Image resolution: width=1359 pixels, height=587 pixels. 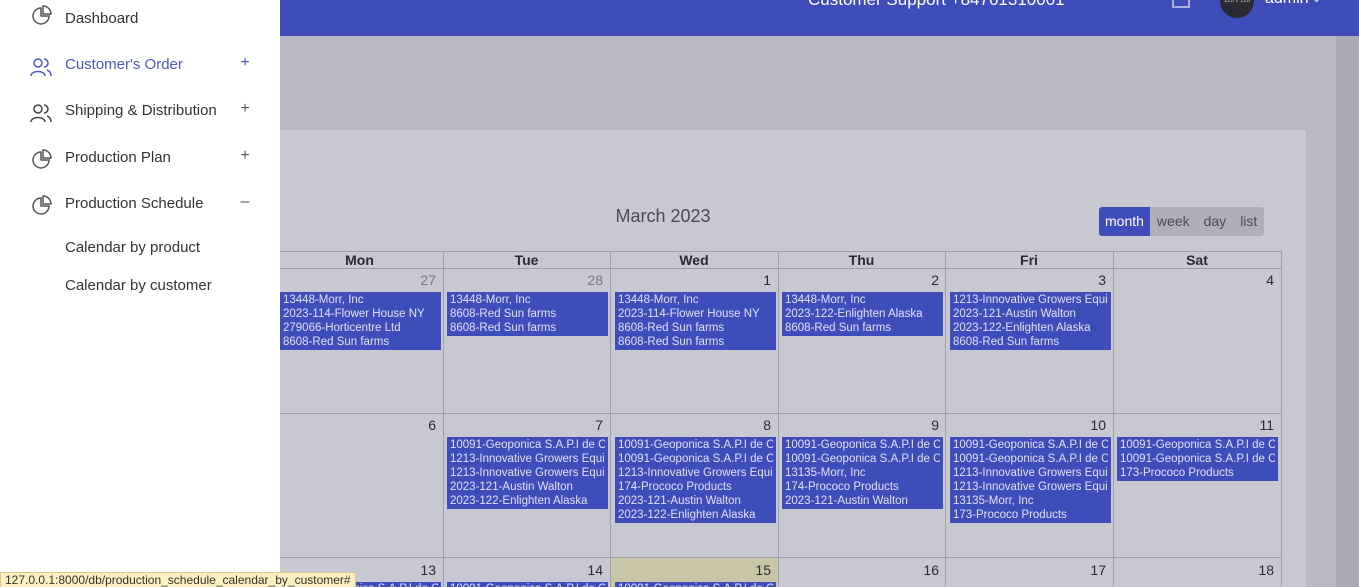 I want to click on day-number: 6, so click(x=416, y=425).